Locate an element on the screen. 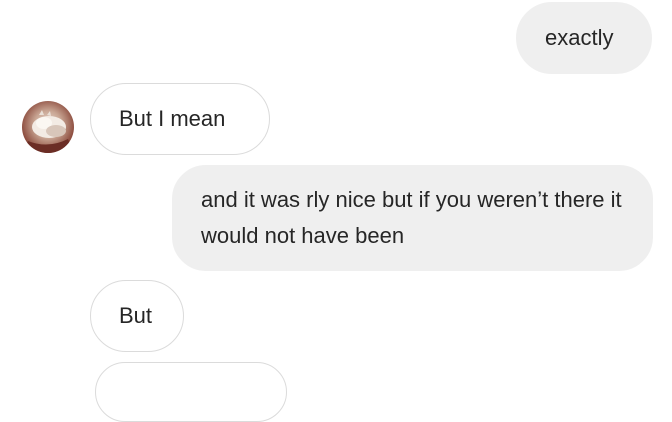 The image size is (672, 422). avatar-photo-icon is located at coordinates (48, 131).